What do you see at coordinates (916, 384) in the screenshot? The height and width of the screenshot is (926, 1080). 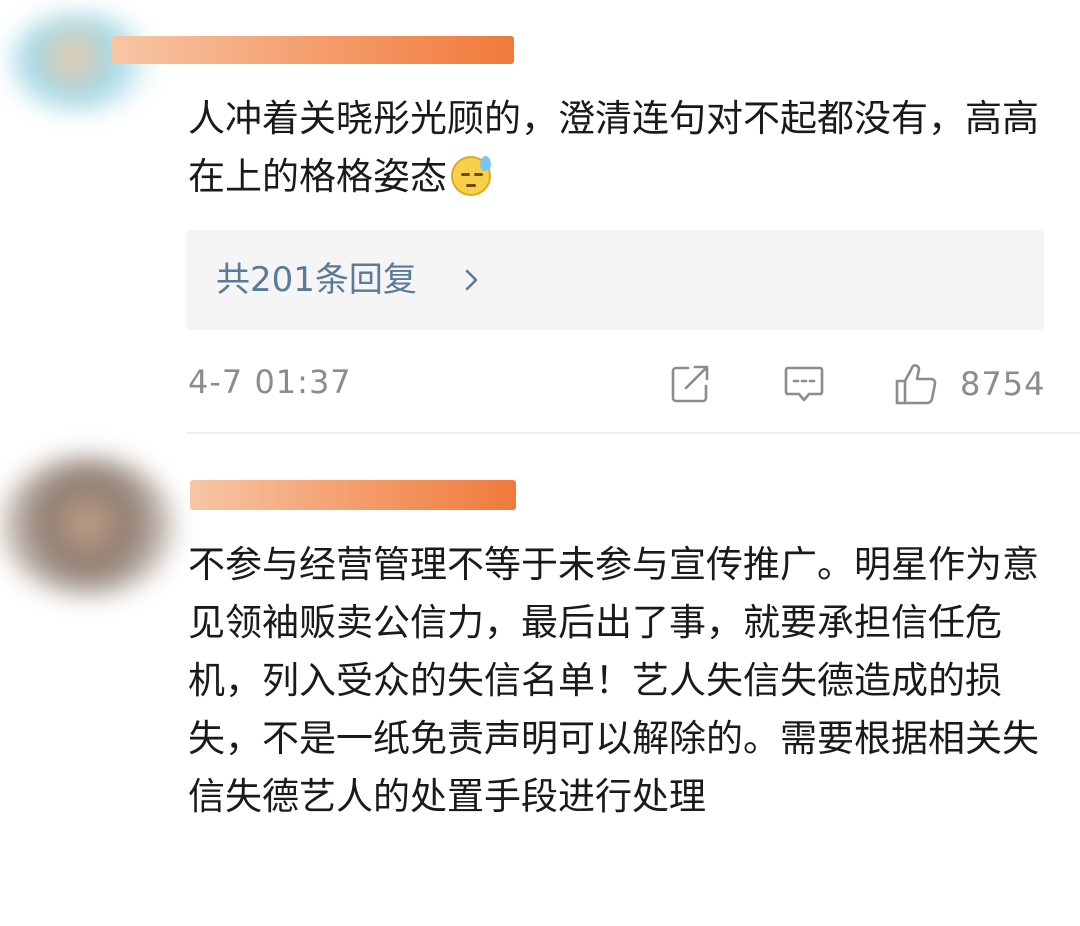 I see `like-icon` at bounding box center [916, 384].